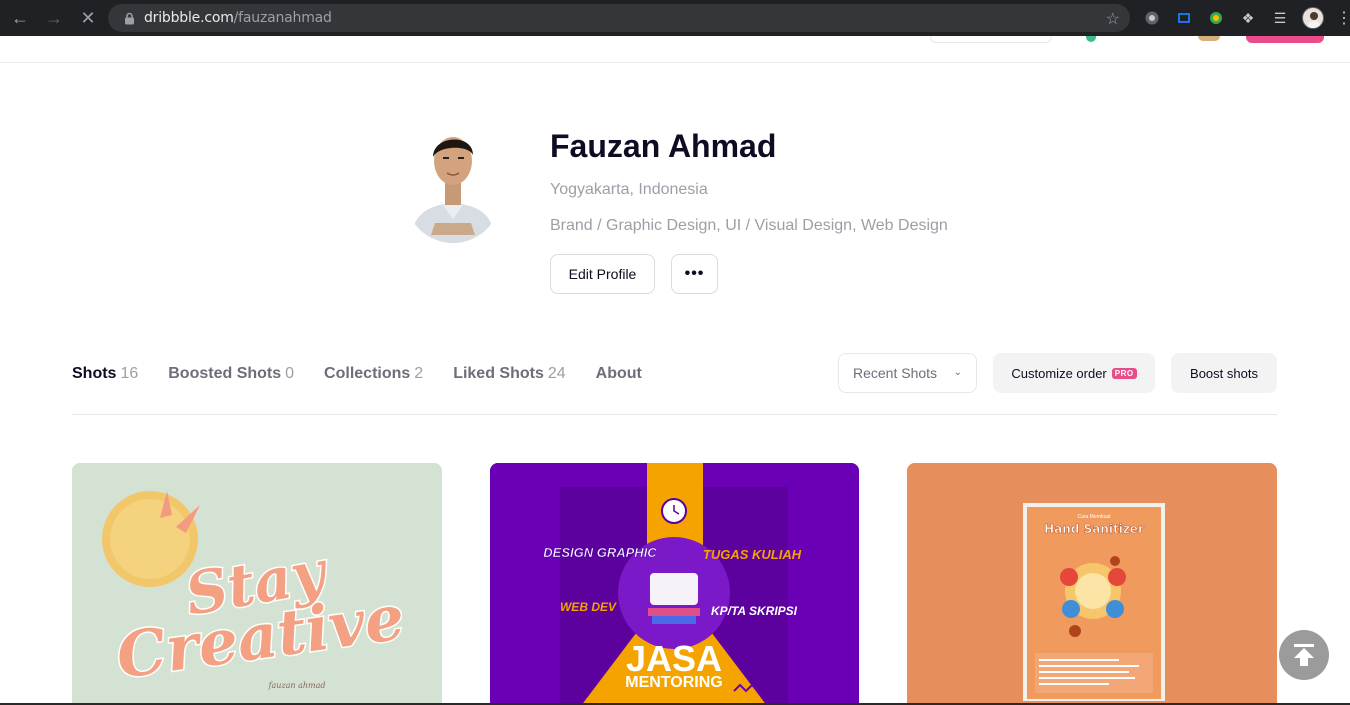 This screenshot has height=705, width=1350. Describe the element at coordinates (991, 39) in the screenshot. I see `header-search-input` at that location.